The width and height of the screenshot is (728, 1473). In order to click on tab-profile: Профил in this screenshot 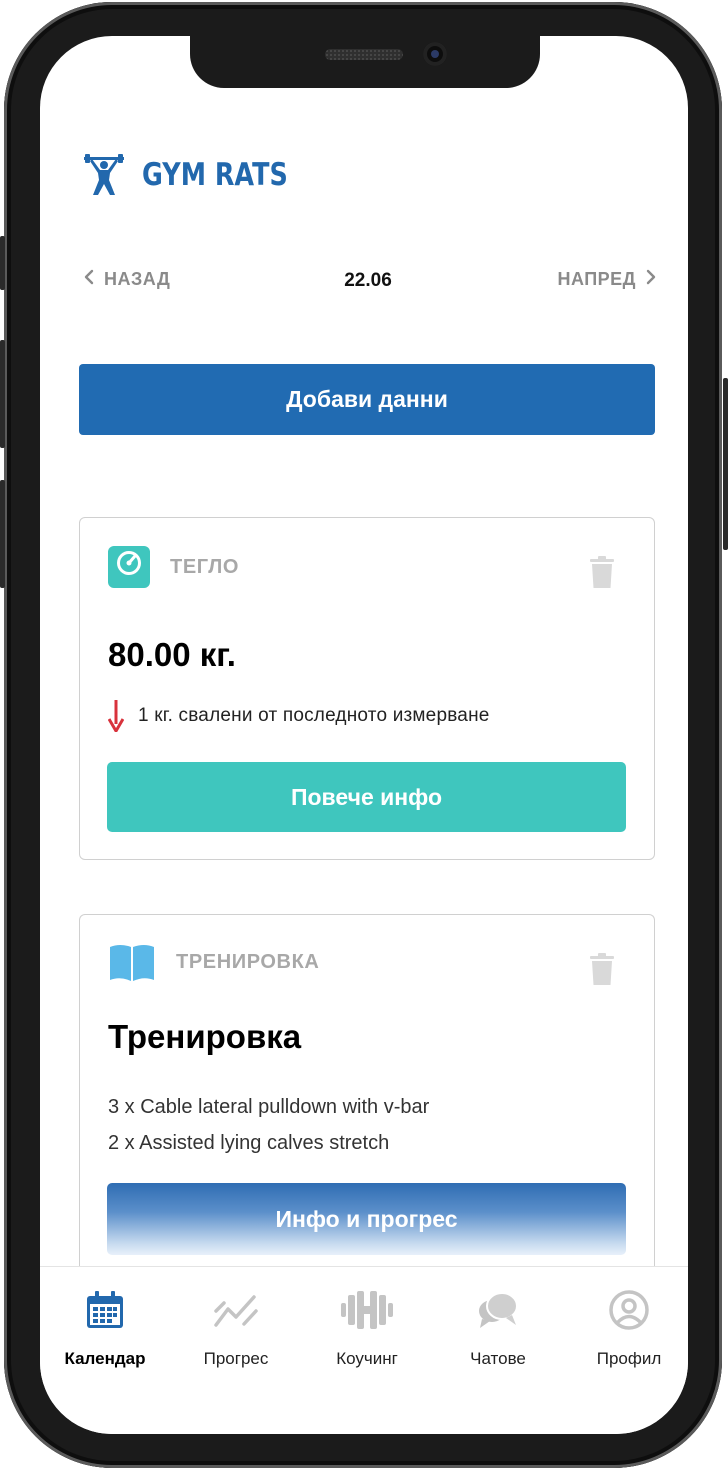, I will do `click(626, 1328)`.